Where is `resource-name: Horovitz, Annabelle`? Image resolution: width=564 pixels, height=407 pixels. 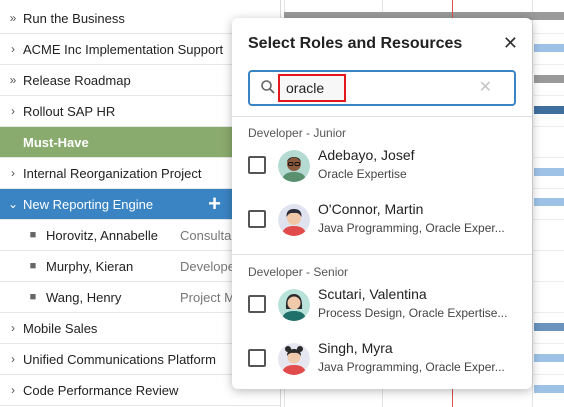 resource-name: Horovitz, Annabelle is located at coordinates (102, 235).